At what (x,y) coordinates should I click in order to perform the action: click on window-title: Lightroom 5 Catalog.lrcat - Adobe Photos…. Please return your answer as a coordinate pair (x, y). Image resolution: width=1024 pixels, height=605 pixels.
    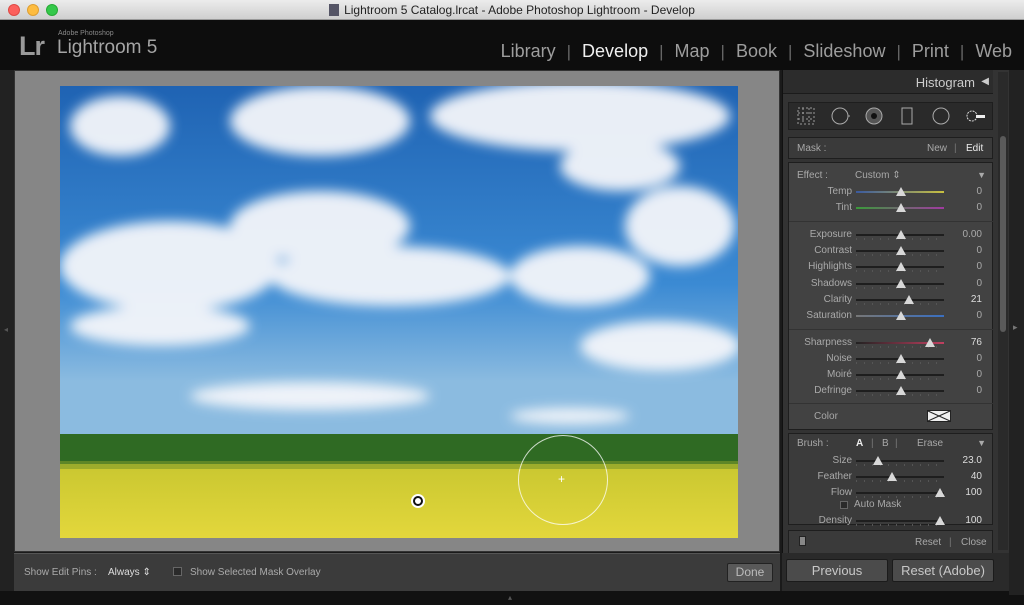
    Looking at the image, I should click on (512, 10).